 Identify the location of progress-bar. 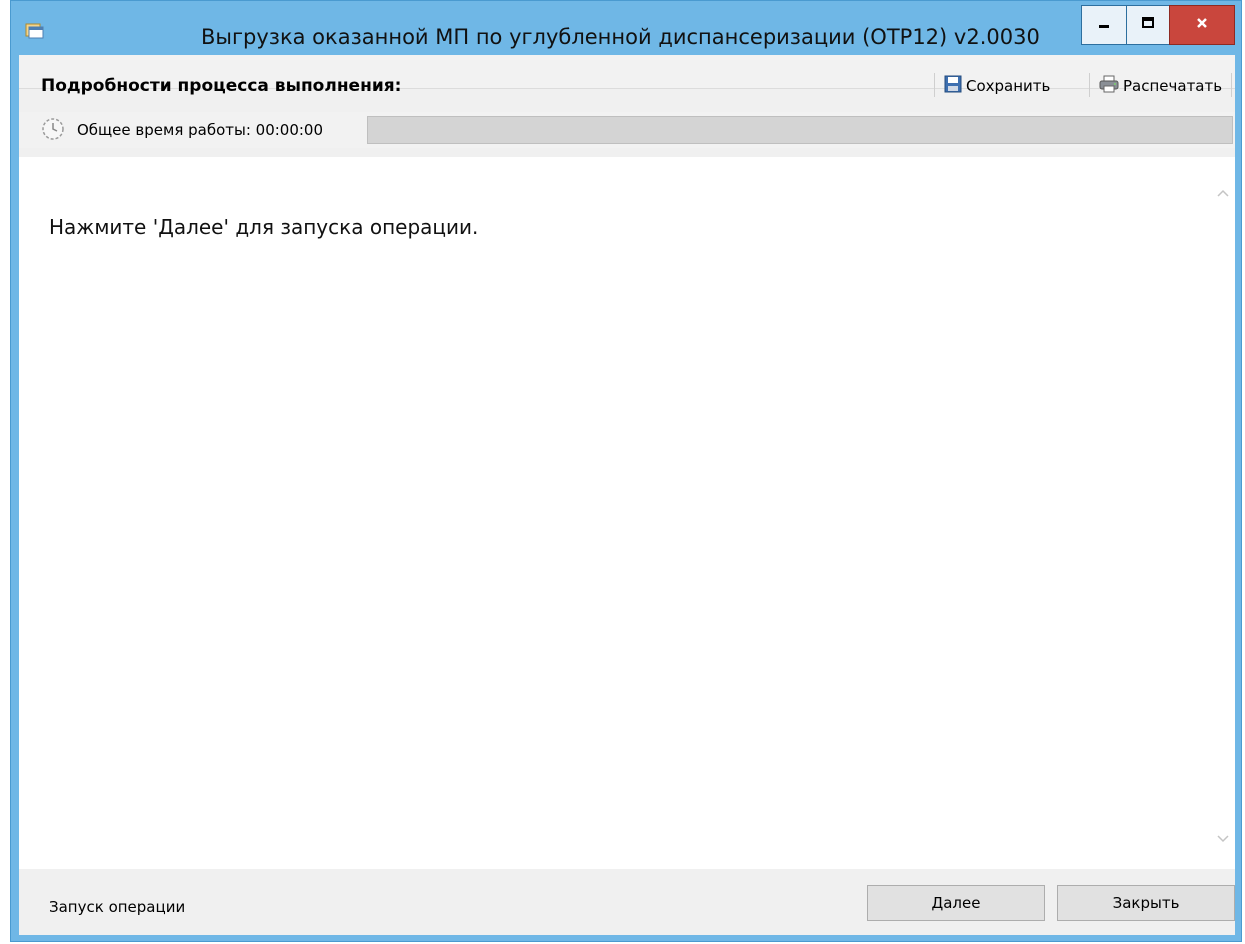
(800, 130).